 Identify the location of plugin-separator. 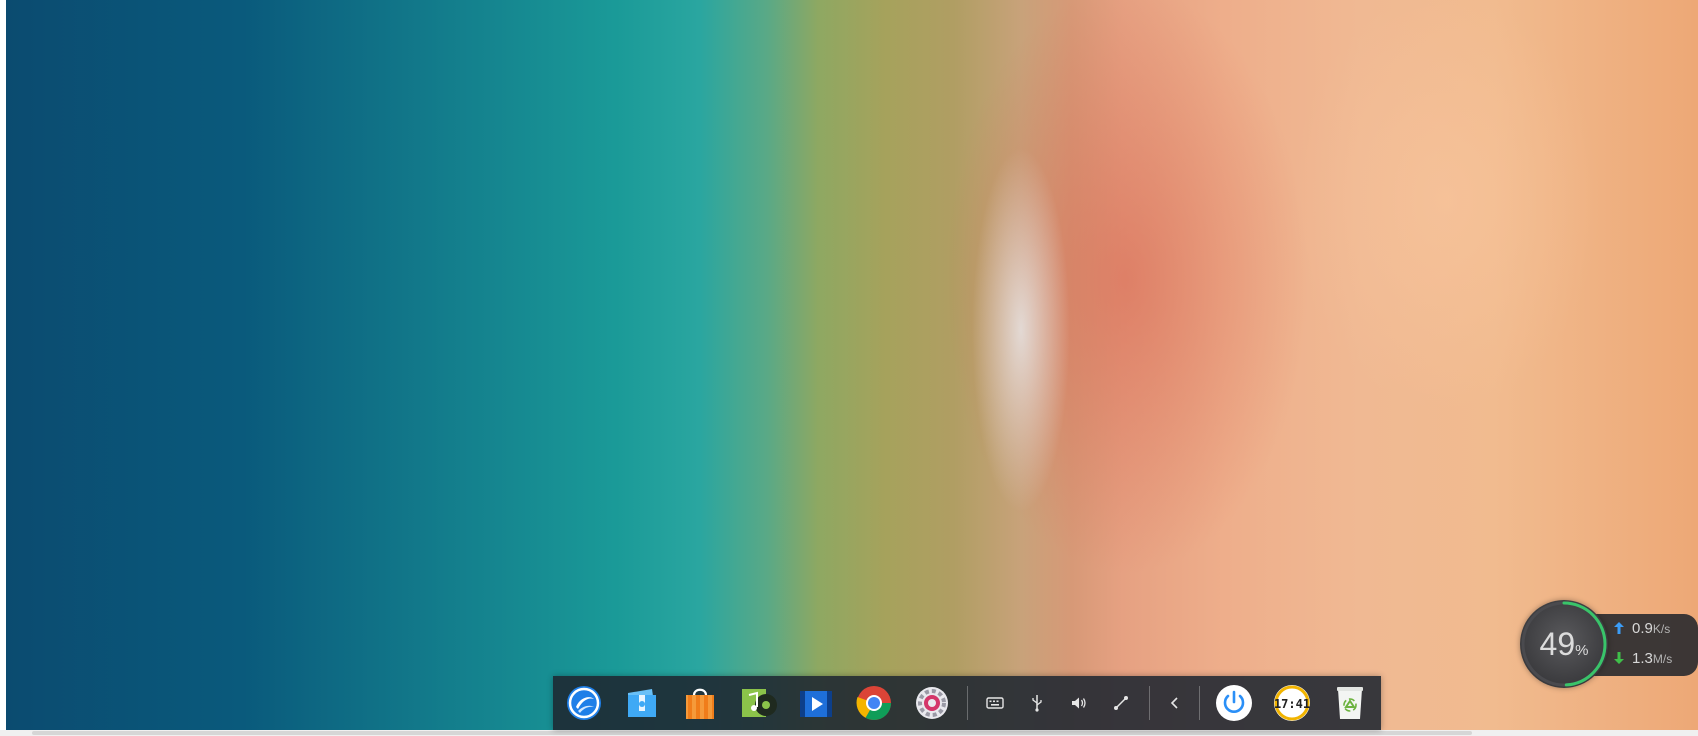
(1199, 703).